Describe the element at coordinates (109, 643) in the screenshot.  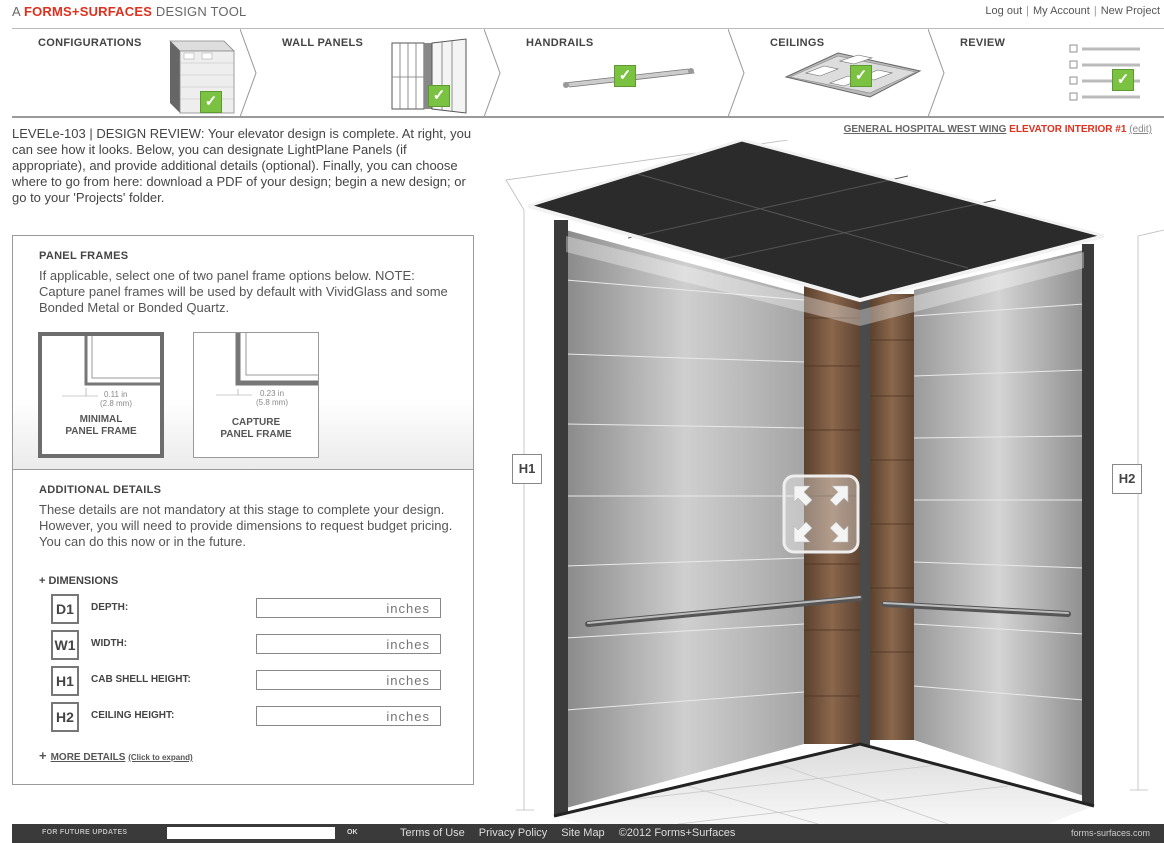
I see `dimension-label: WIDTH:` at that location.